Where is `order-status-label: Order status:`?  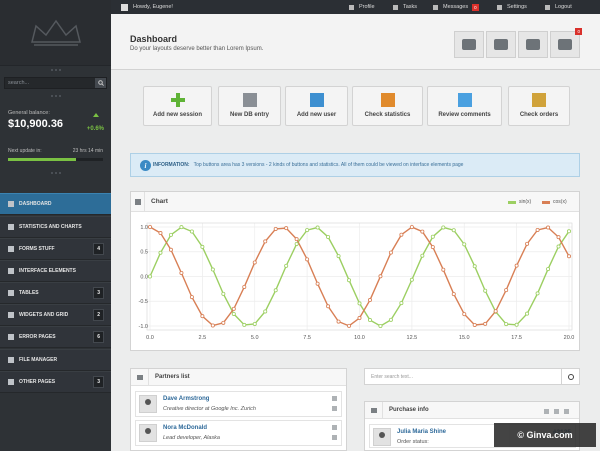 order-status-label: Order status: is located at coordinates (413, 442).